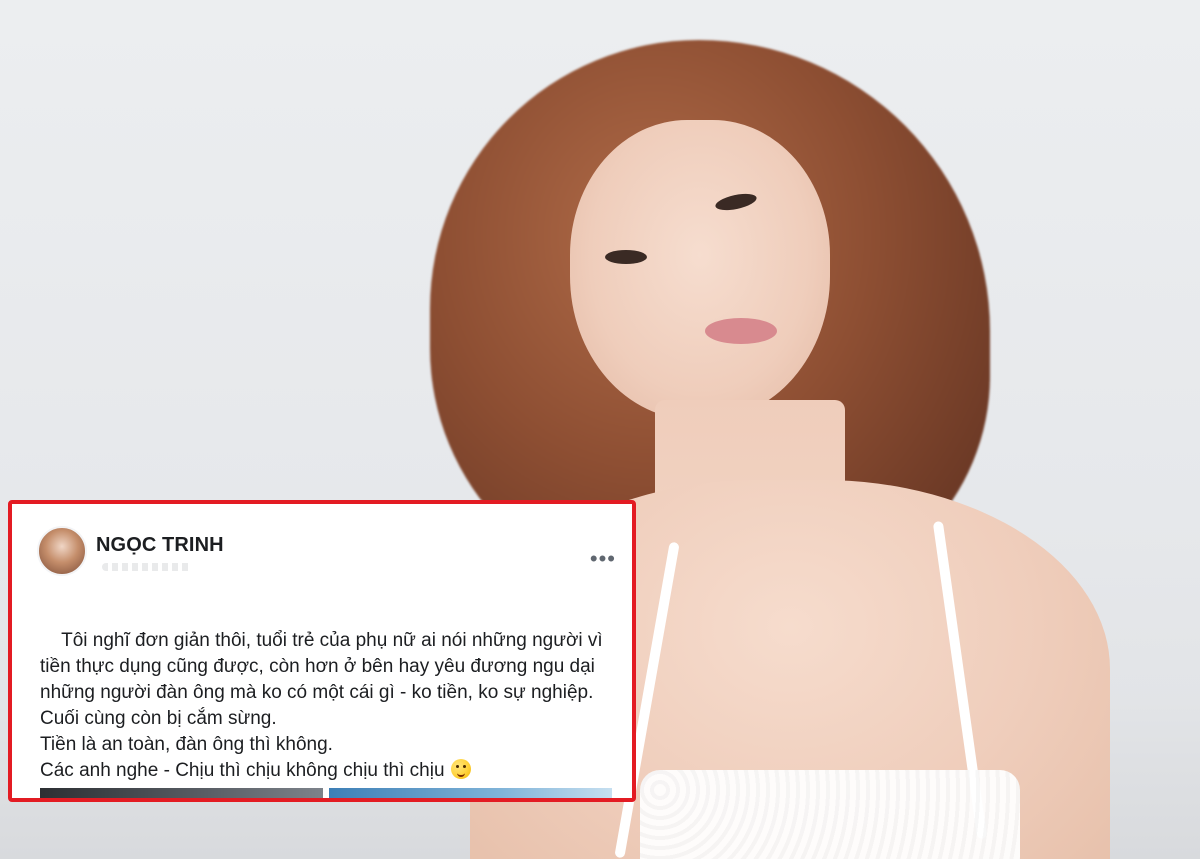  Describe the element at coordinates (322, 549) in the screenshot. I see `post-header: NGỌC TRINH •••` at that location.